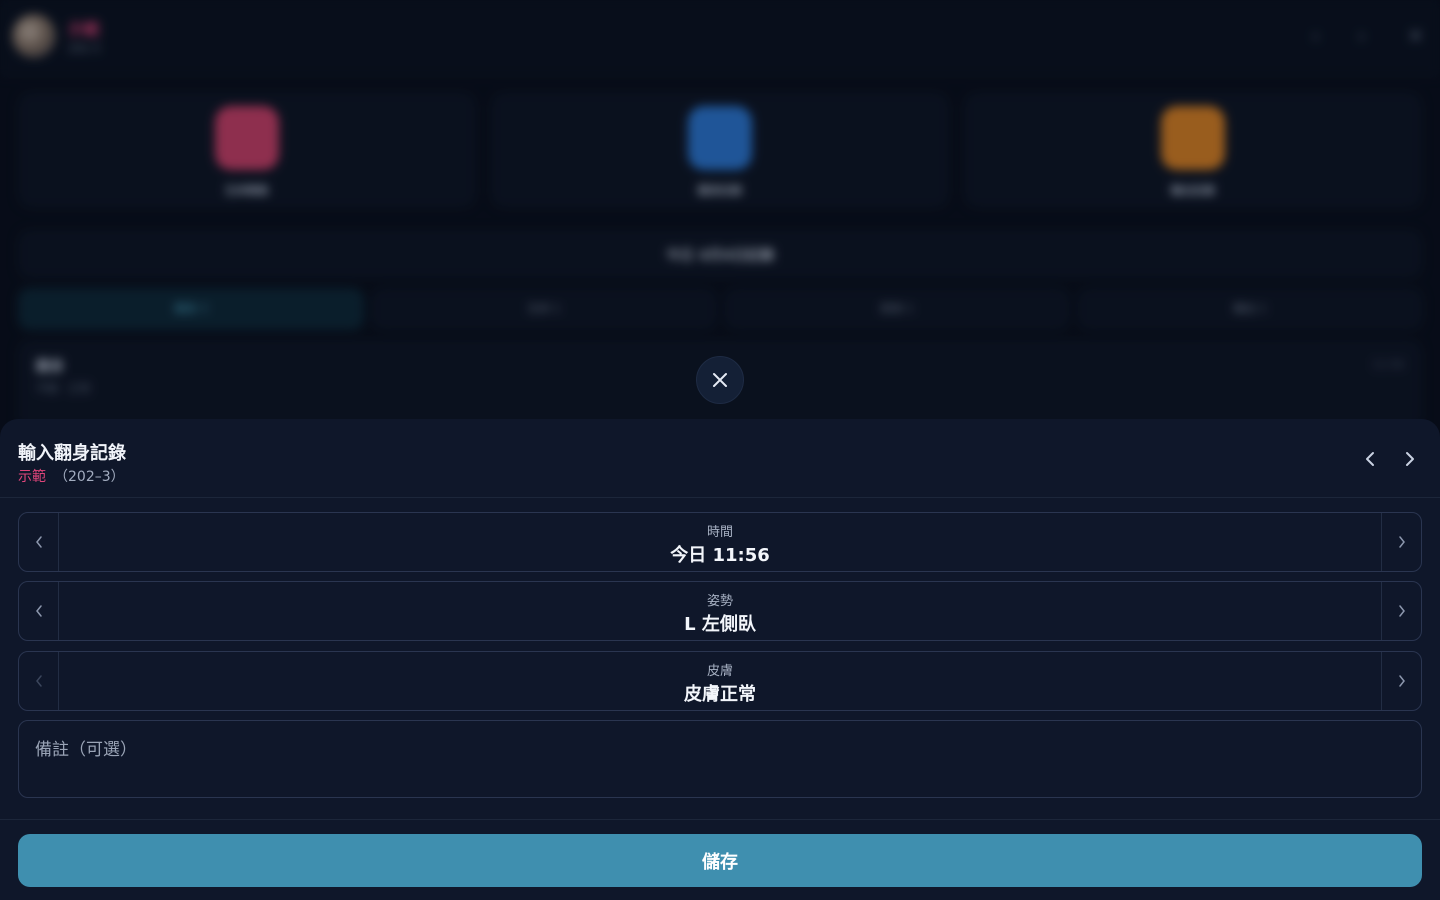 This screenshot has width=1440, height=900. I want to click on skin-value: 皮膚正常, so click(720, 694).